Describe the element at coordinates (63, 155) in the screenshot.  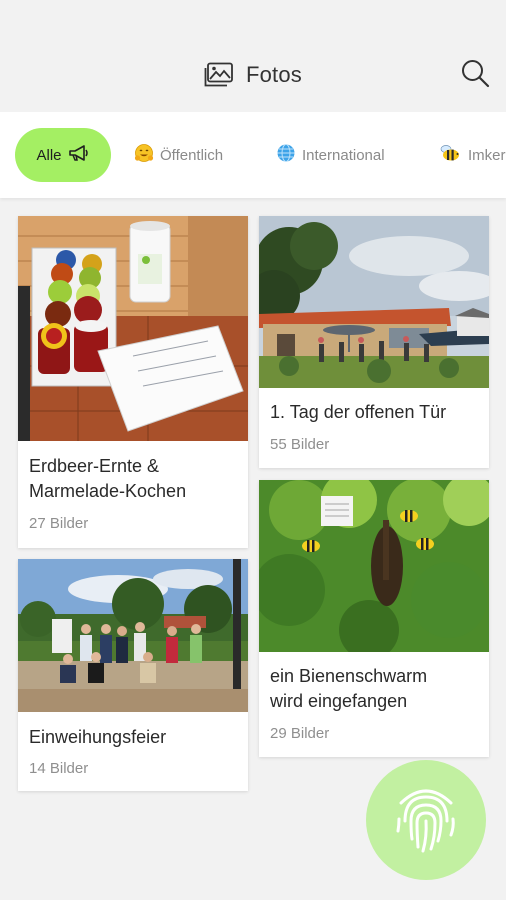
I see `filter-chip-alle: Alle` at that location.